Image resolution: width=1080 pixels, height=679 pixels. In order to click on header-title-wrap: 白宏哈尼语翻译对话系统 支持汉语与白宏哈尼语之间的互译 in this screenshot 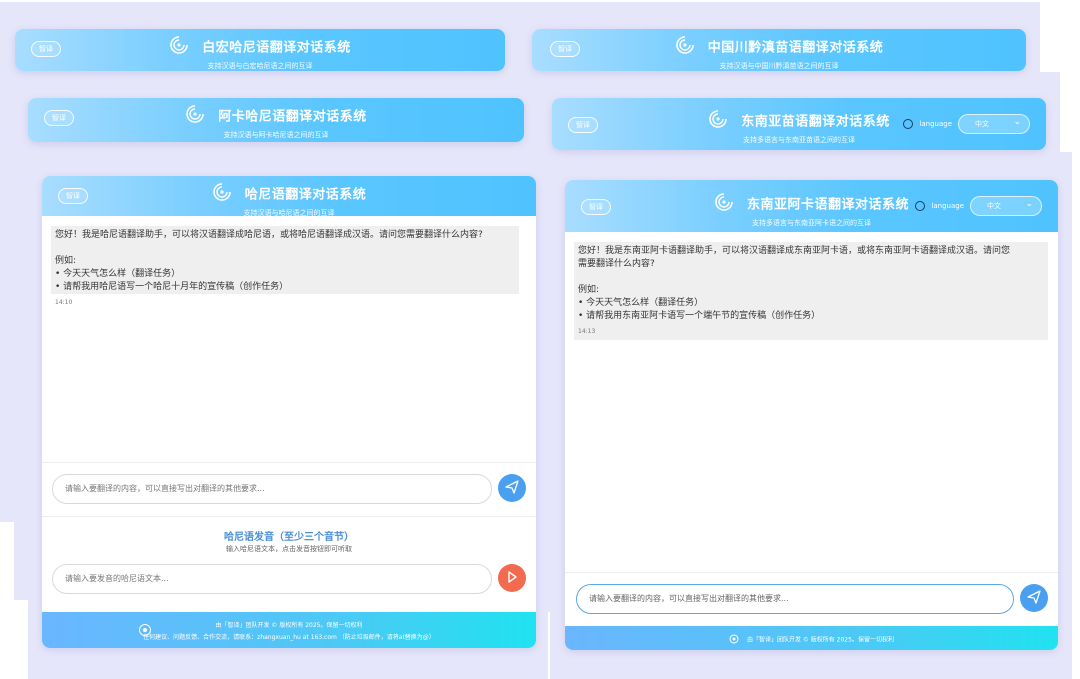, I will do `click(260, 53)`.